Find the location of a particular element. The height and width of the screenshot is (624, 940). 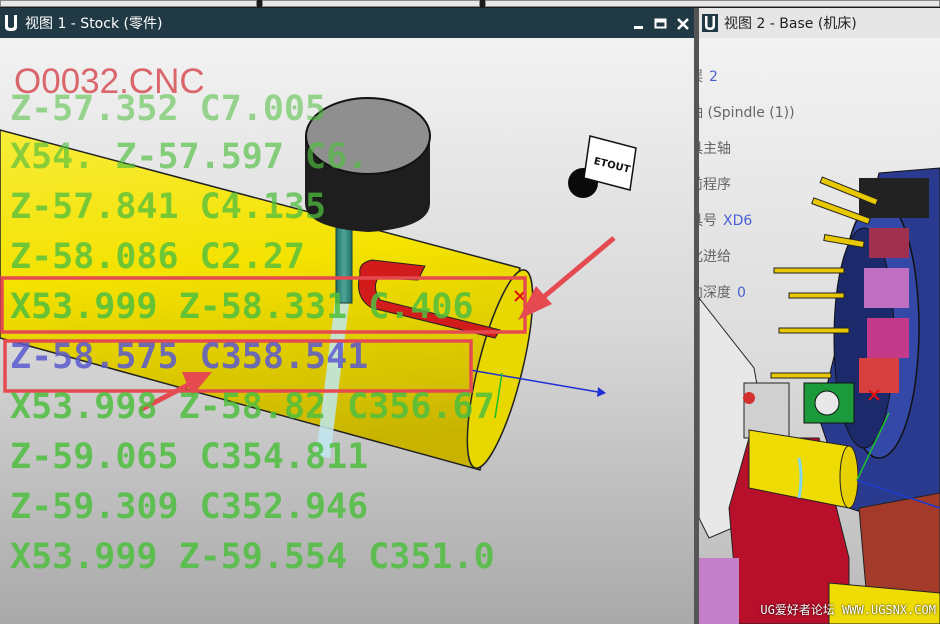

nc-line-3: Z-58.086 C2.27 is located at coordinates (158, 257).